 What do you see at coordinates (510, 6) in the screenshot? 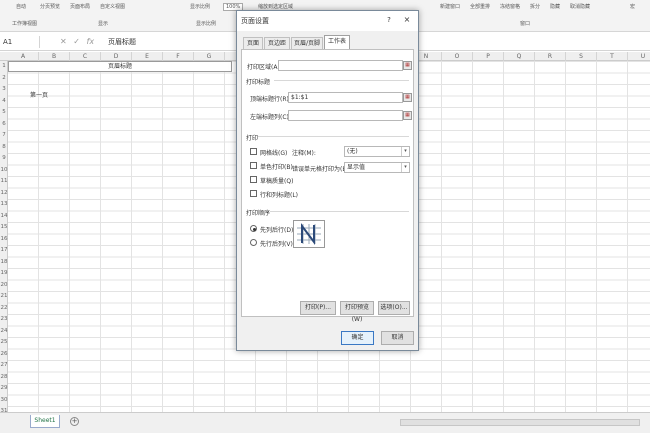
I see `ribbon-freeze: 冻结窗格` at bounding box center [510, 6].